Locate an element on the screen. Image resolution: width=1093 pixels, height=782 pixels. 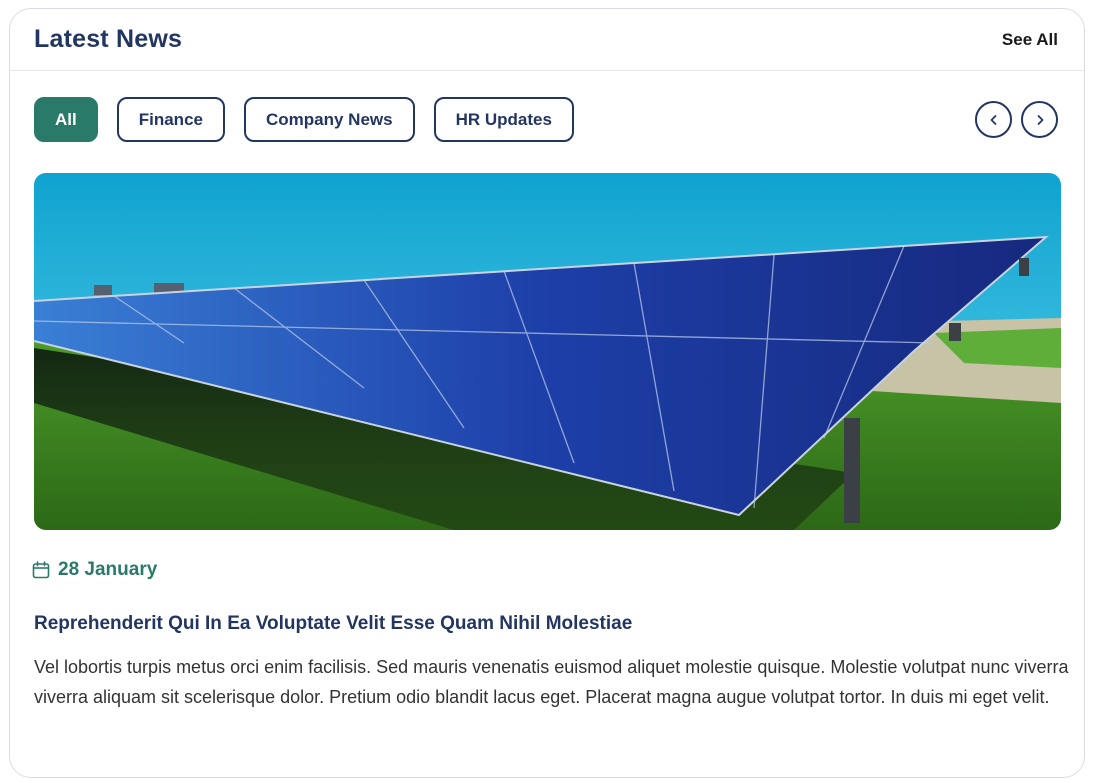
filter-chip-all: All is located at coordinates (66, 119).